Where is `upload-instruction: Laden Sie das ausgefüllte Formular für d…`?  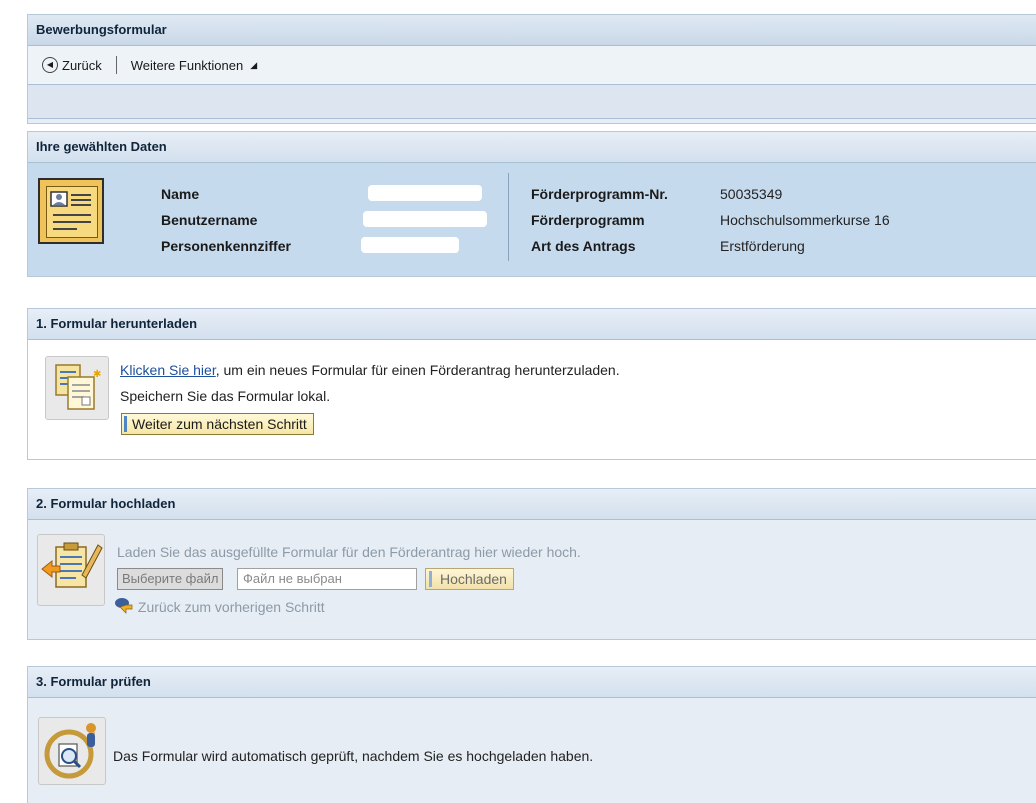 upload-instruction: Laden Sie das ausgefüllte Formular für d… is located at coordinates (349, 552).